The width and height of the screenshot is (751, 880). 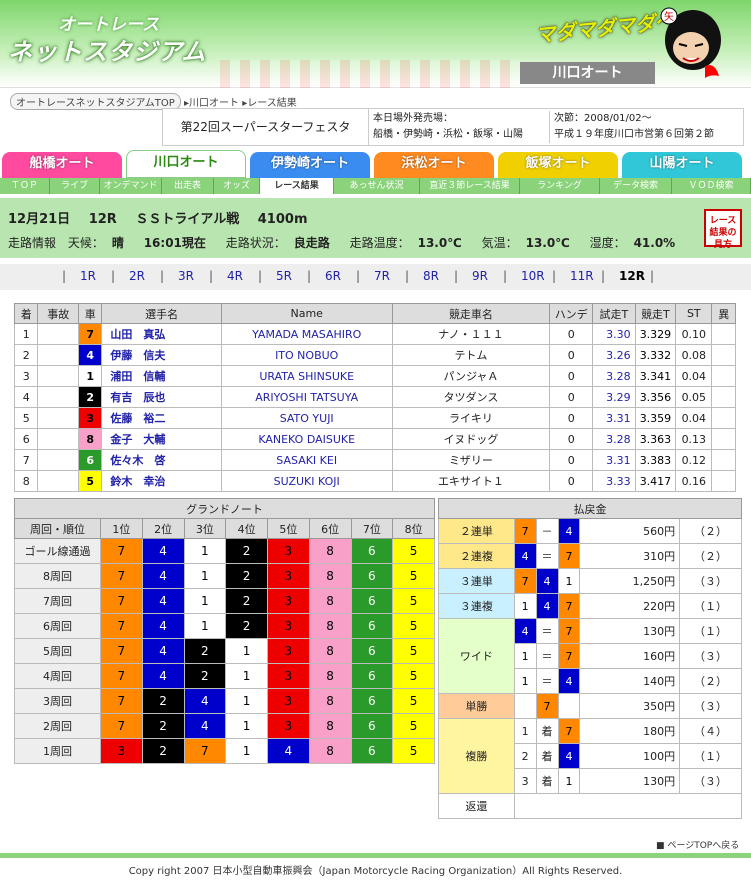 I want to click on rider-name: 伊藤 信夫, so click(x=161, y=355).